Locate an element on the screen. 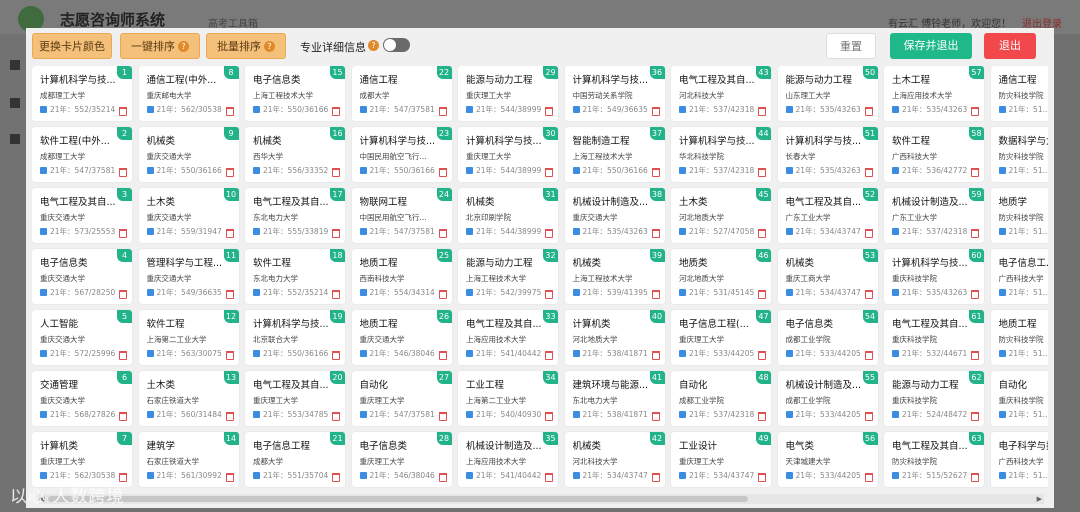 The image size is (1080, 512). major-card: 自动化 27 重庆理工大学 21年：547/37581 is located at coordinates (401, 398).